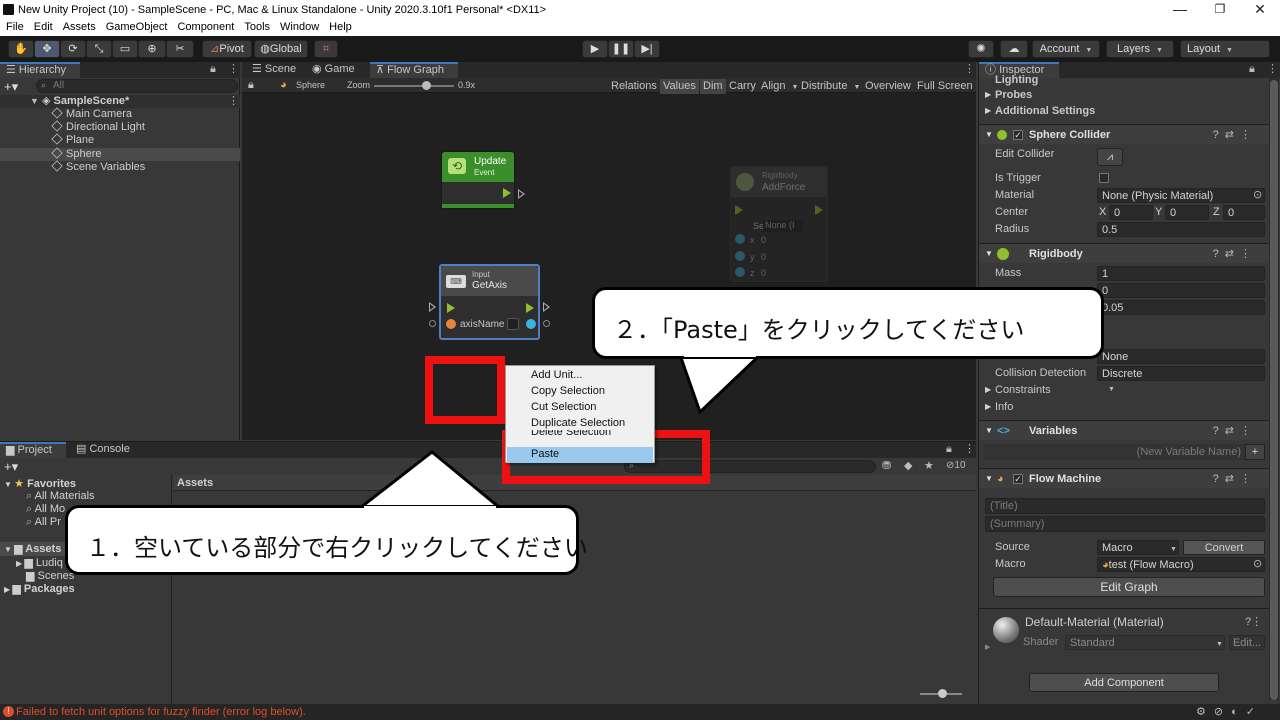  I want to click on callout-step1: １．空いている部分で右クリックしてください, so click(326, 540).